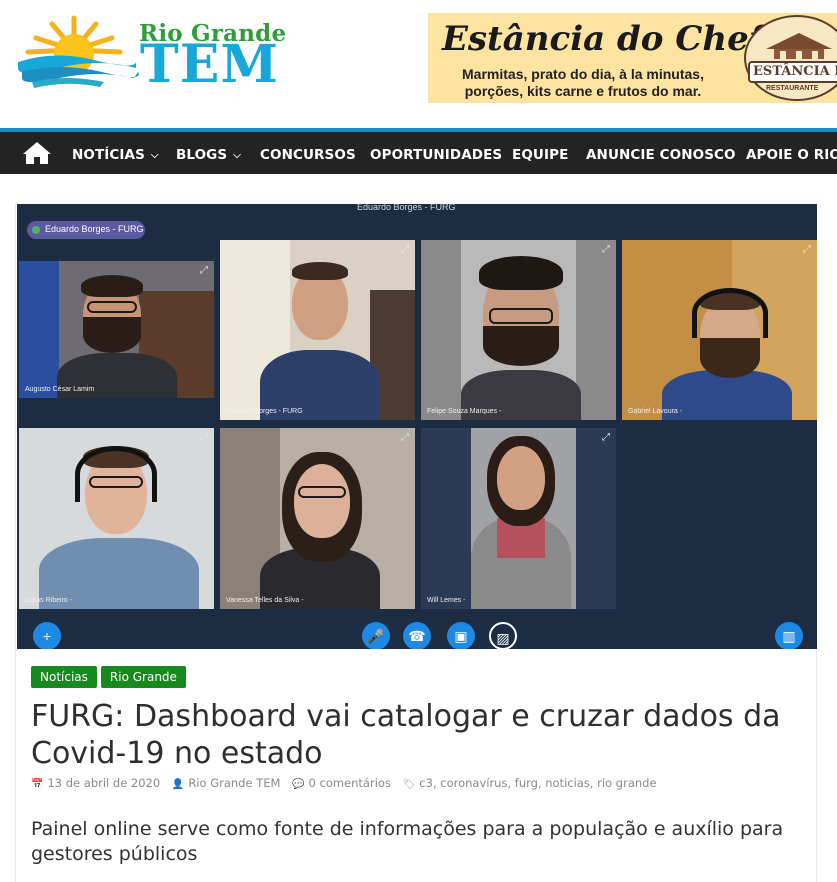 The width and height of the screenshot is (837, 882). What do you see at coordinates (78, 51) in the screenshot?
I see `logo-sun-waves-icon` at bounding box center [78, 51].